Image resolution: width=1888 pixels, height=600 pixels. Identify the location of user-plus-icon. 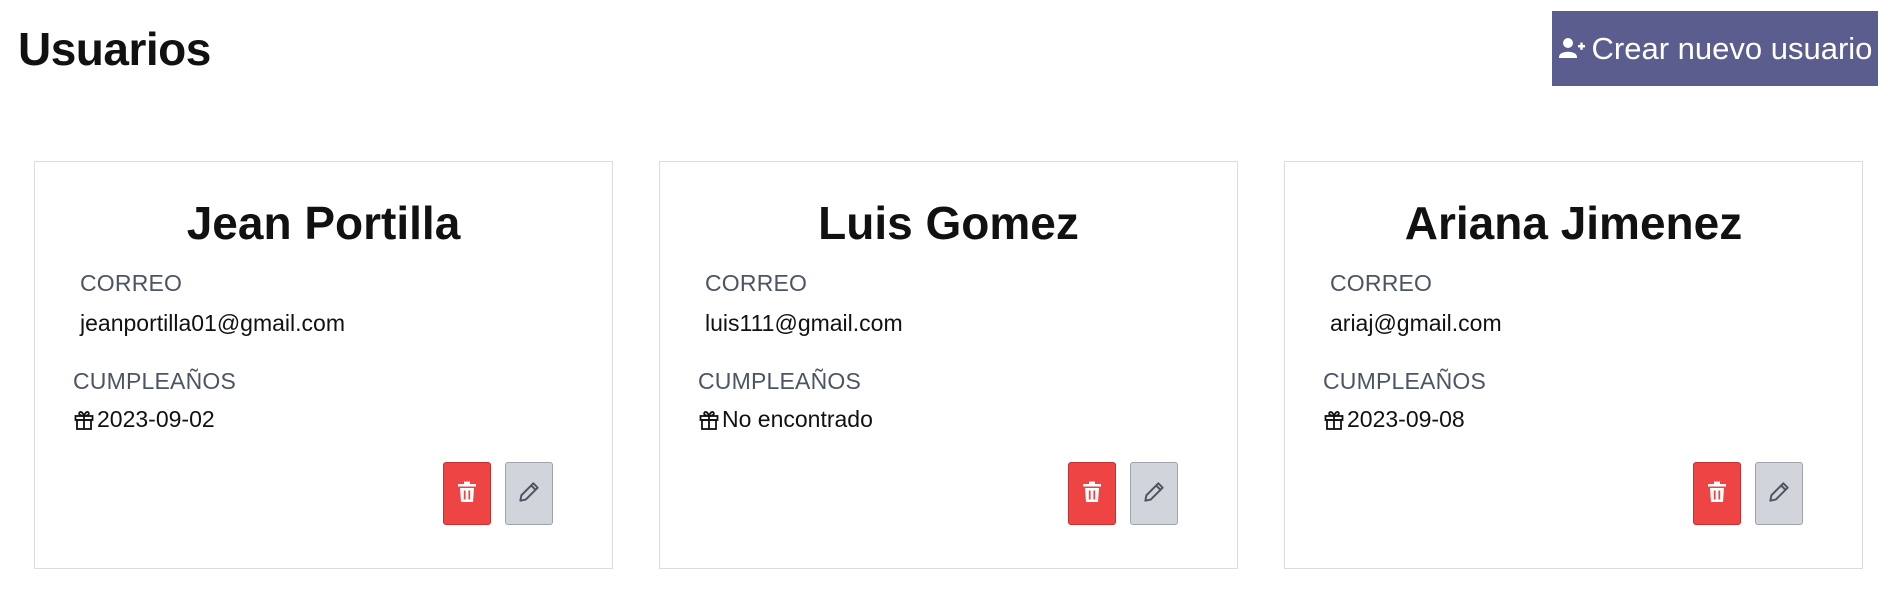
(1572, 49).